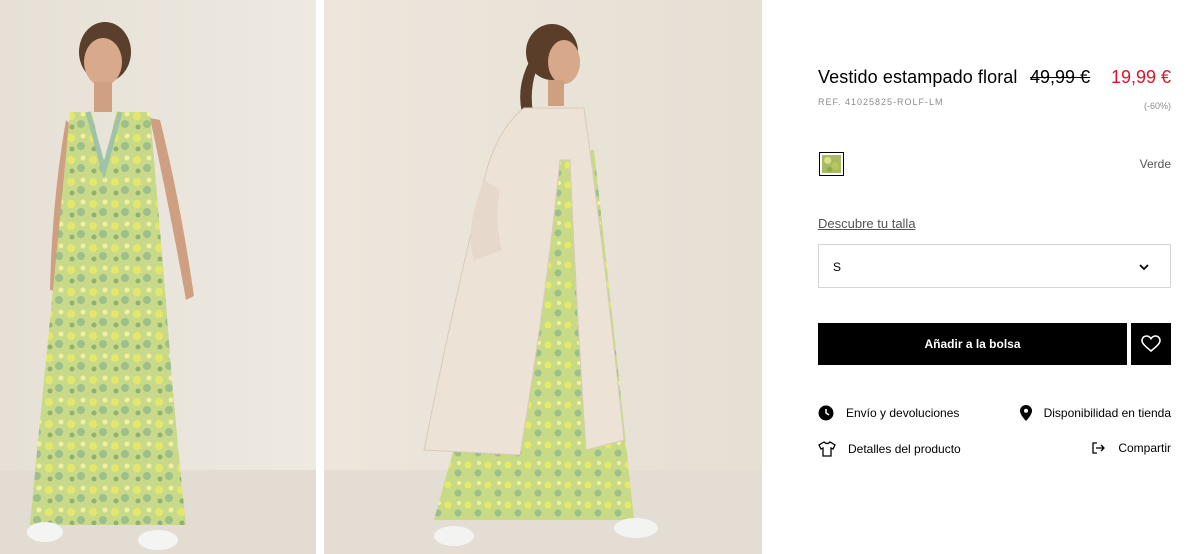  I want to click on location-pin-icon, so click(1025, 413).